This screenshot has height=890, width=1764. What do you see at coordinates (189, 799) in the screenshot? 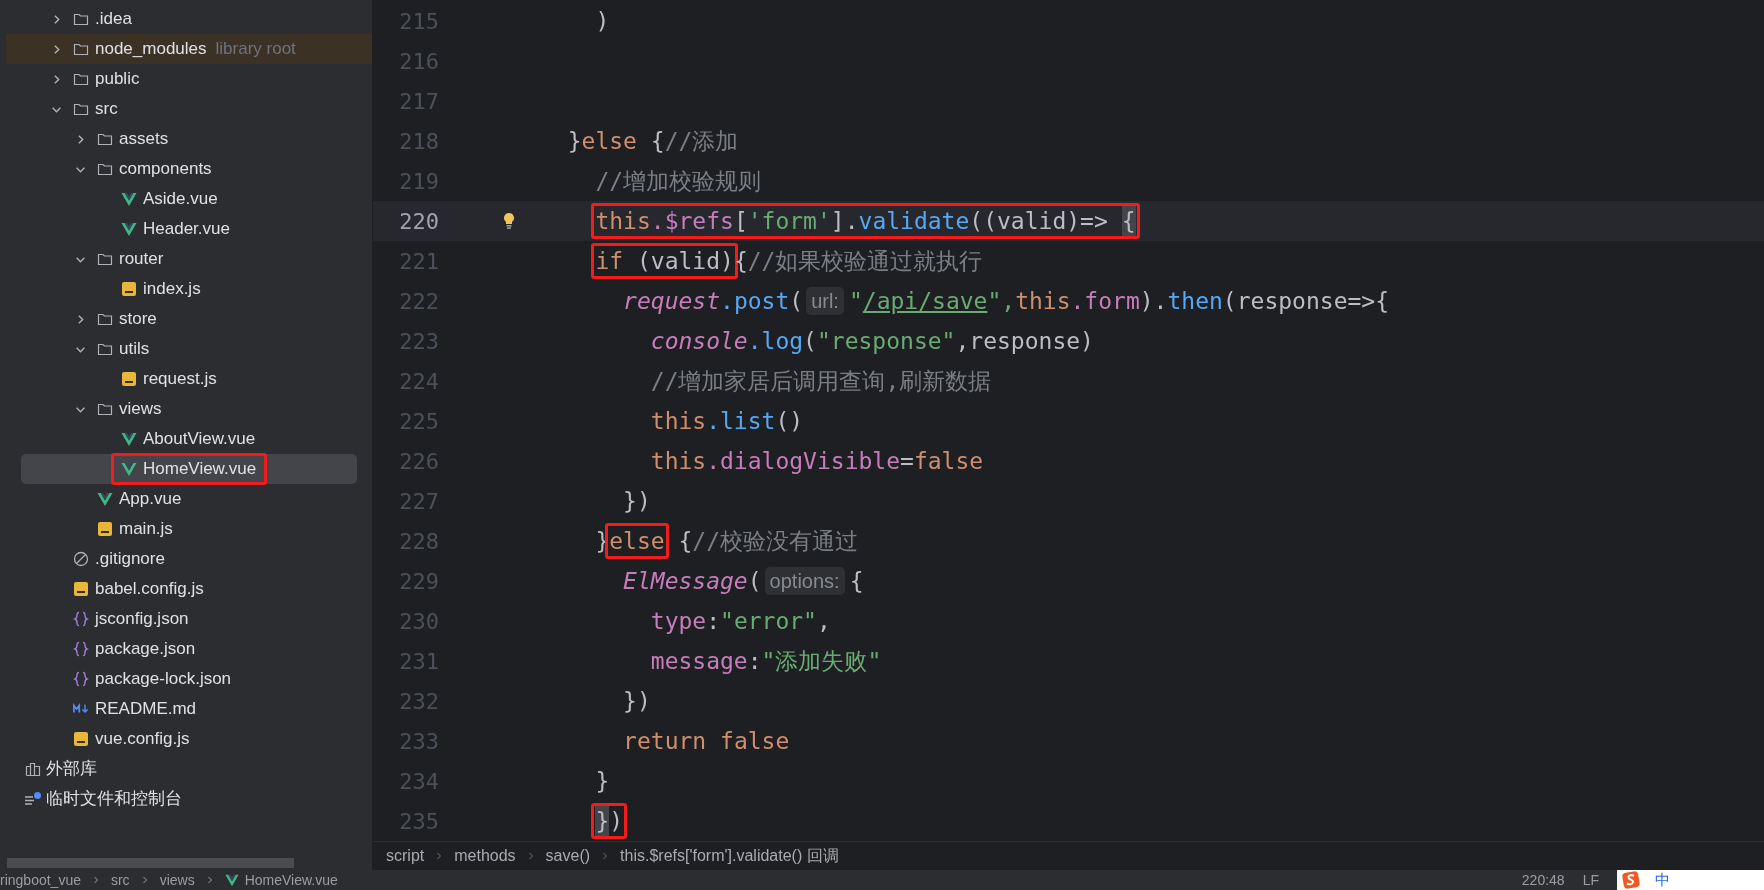
I see `tree-item: 临时文件和控制台` at bounding box center [189, 799].